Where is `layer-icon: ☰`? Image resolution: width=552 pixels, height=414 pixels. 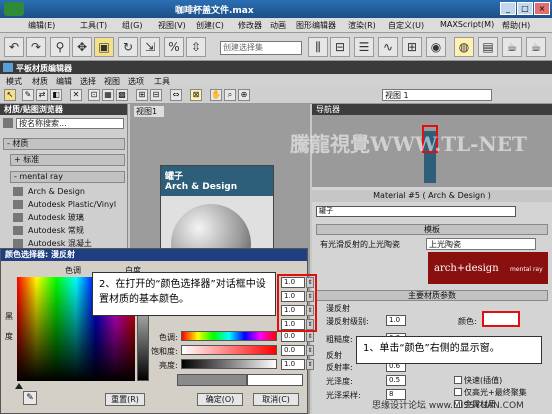 layer-icon: ☰ is located at coordinates (364, 47).